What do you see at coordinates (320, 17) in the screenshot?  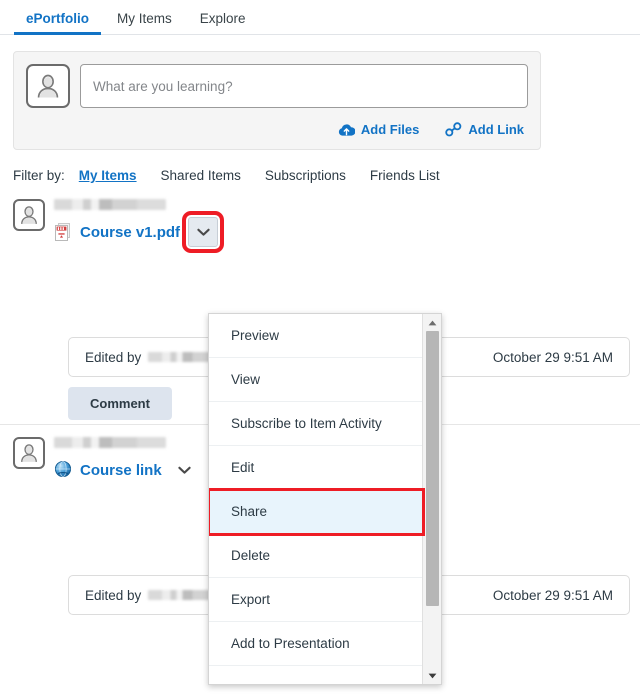 I see `top-navigation-bar: ePortfolio My Items Explore` at bounding box center [320, 17].